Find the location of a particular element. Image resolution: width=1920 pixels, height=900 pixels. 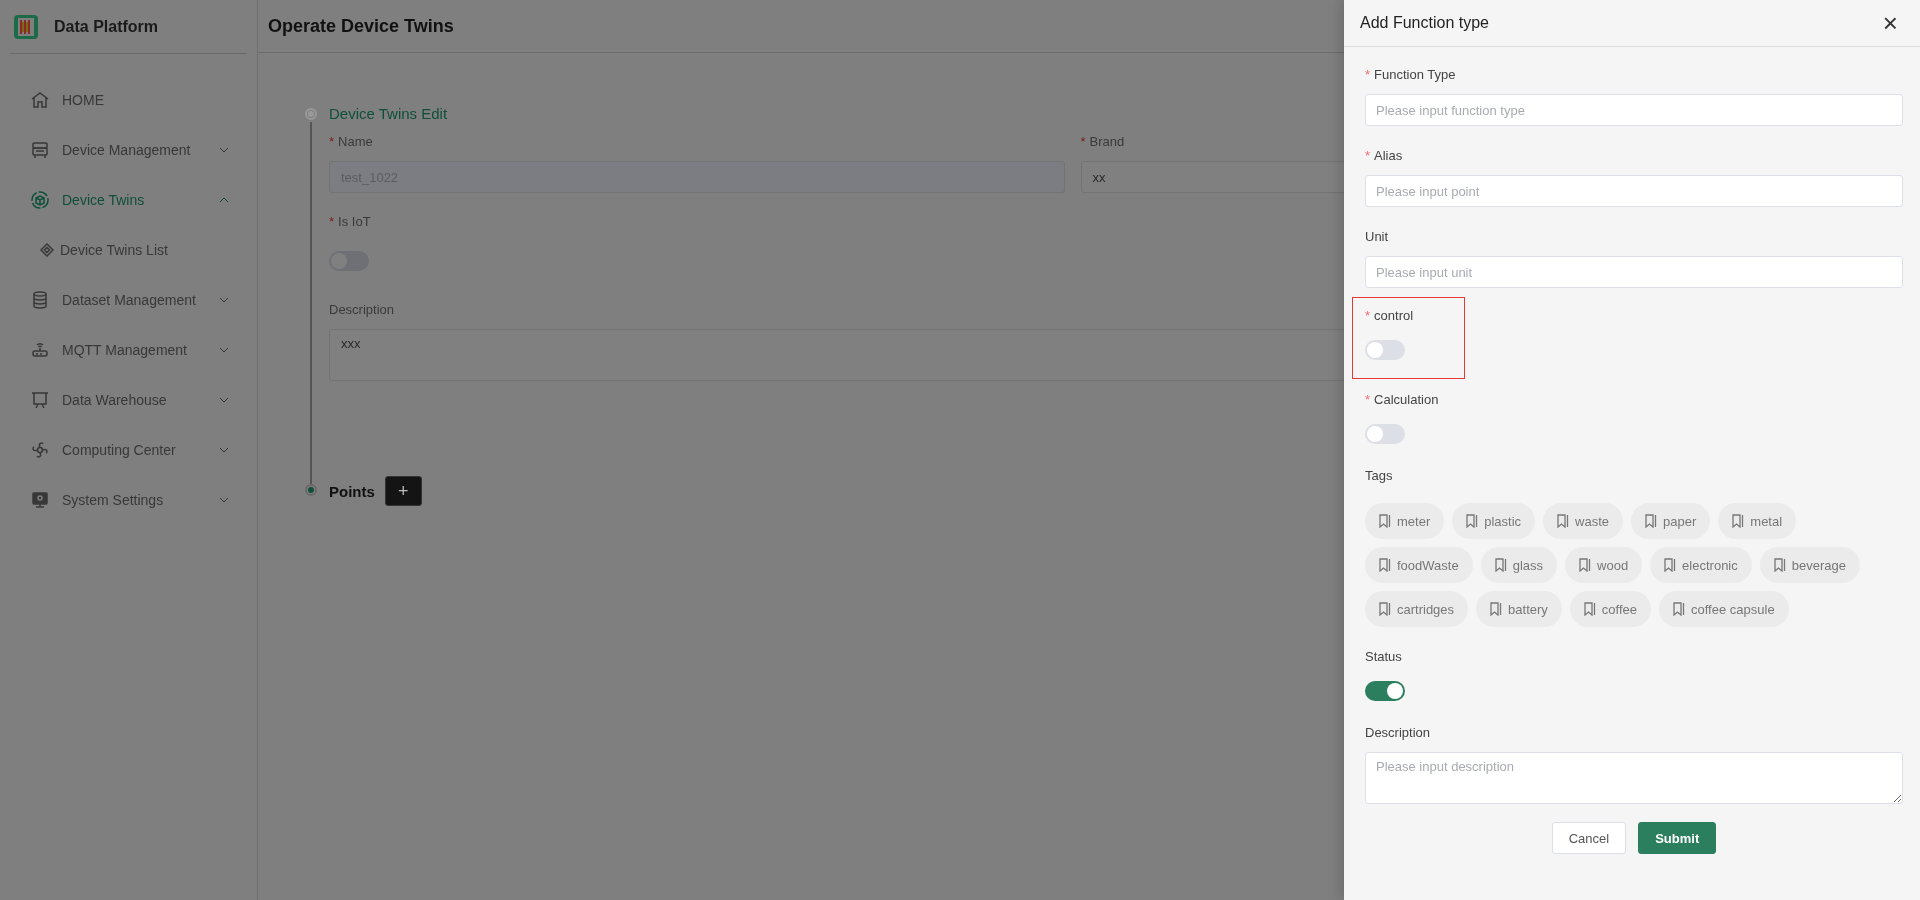

tag-chip: waste is located at coordinates (1583, 521).